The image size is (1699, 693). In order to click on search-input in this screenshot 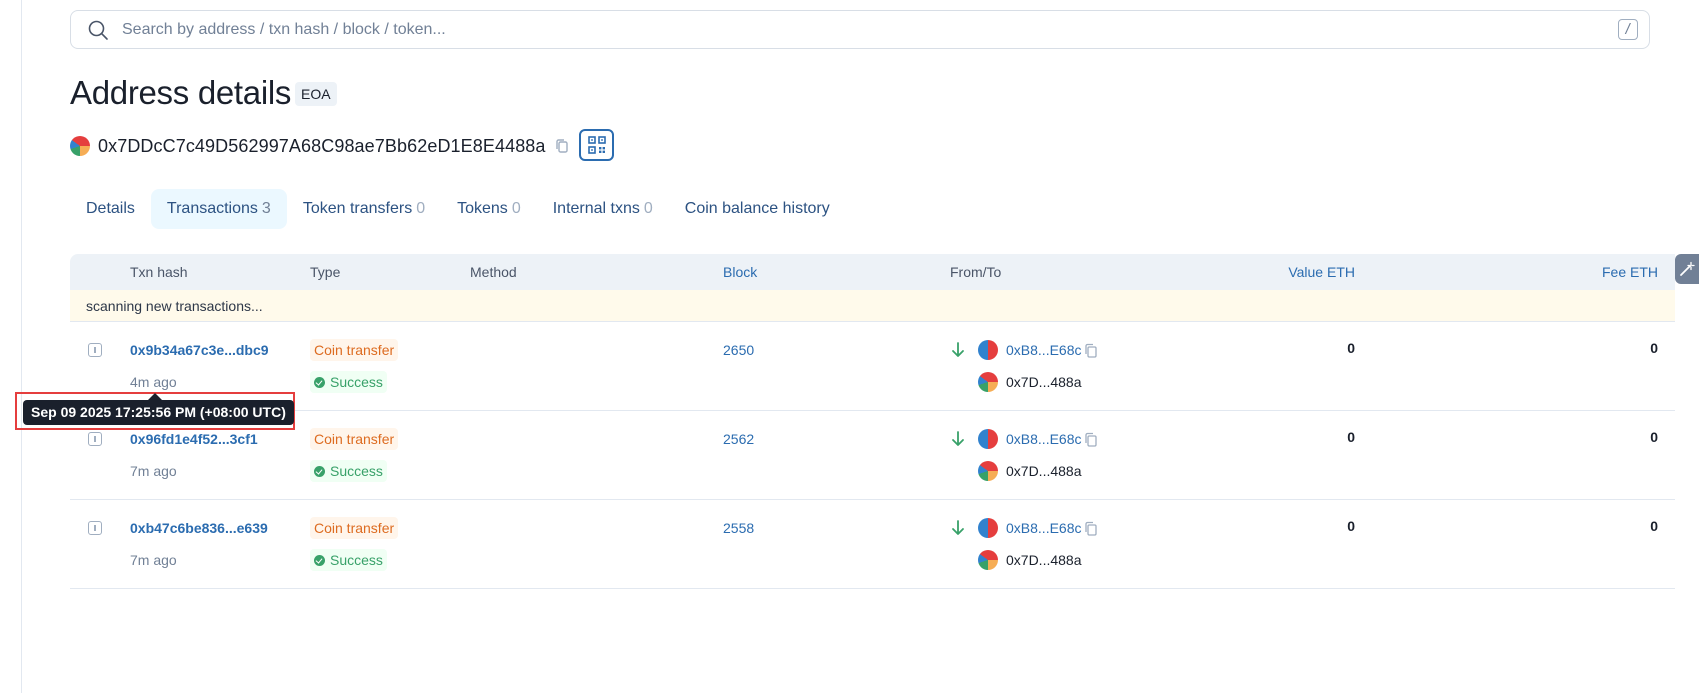, I will do `click(852, 30)`.